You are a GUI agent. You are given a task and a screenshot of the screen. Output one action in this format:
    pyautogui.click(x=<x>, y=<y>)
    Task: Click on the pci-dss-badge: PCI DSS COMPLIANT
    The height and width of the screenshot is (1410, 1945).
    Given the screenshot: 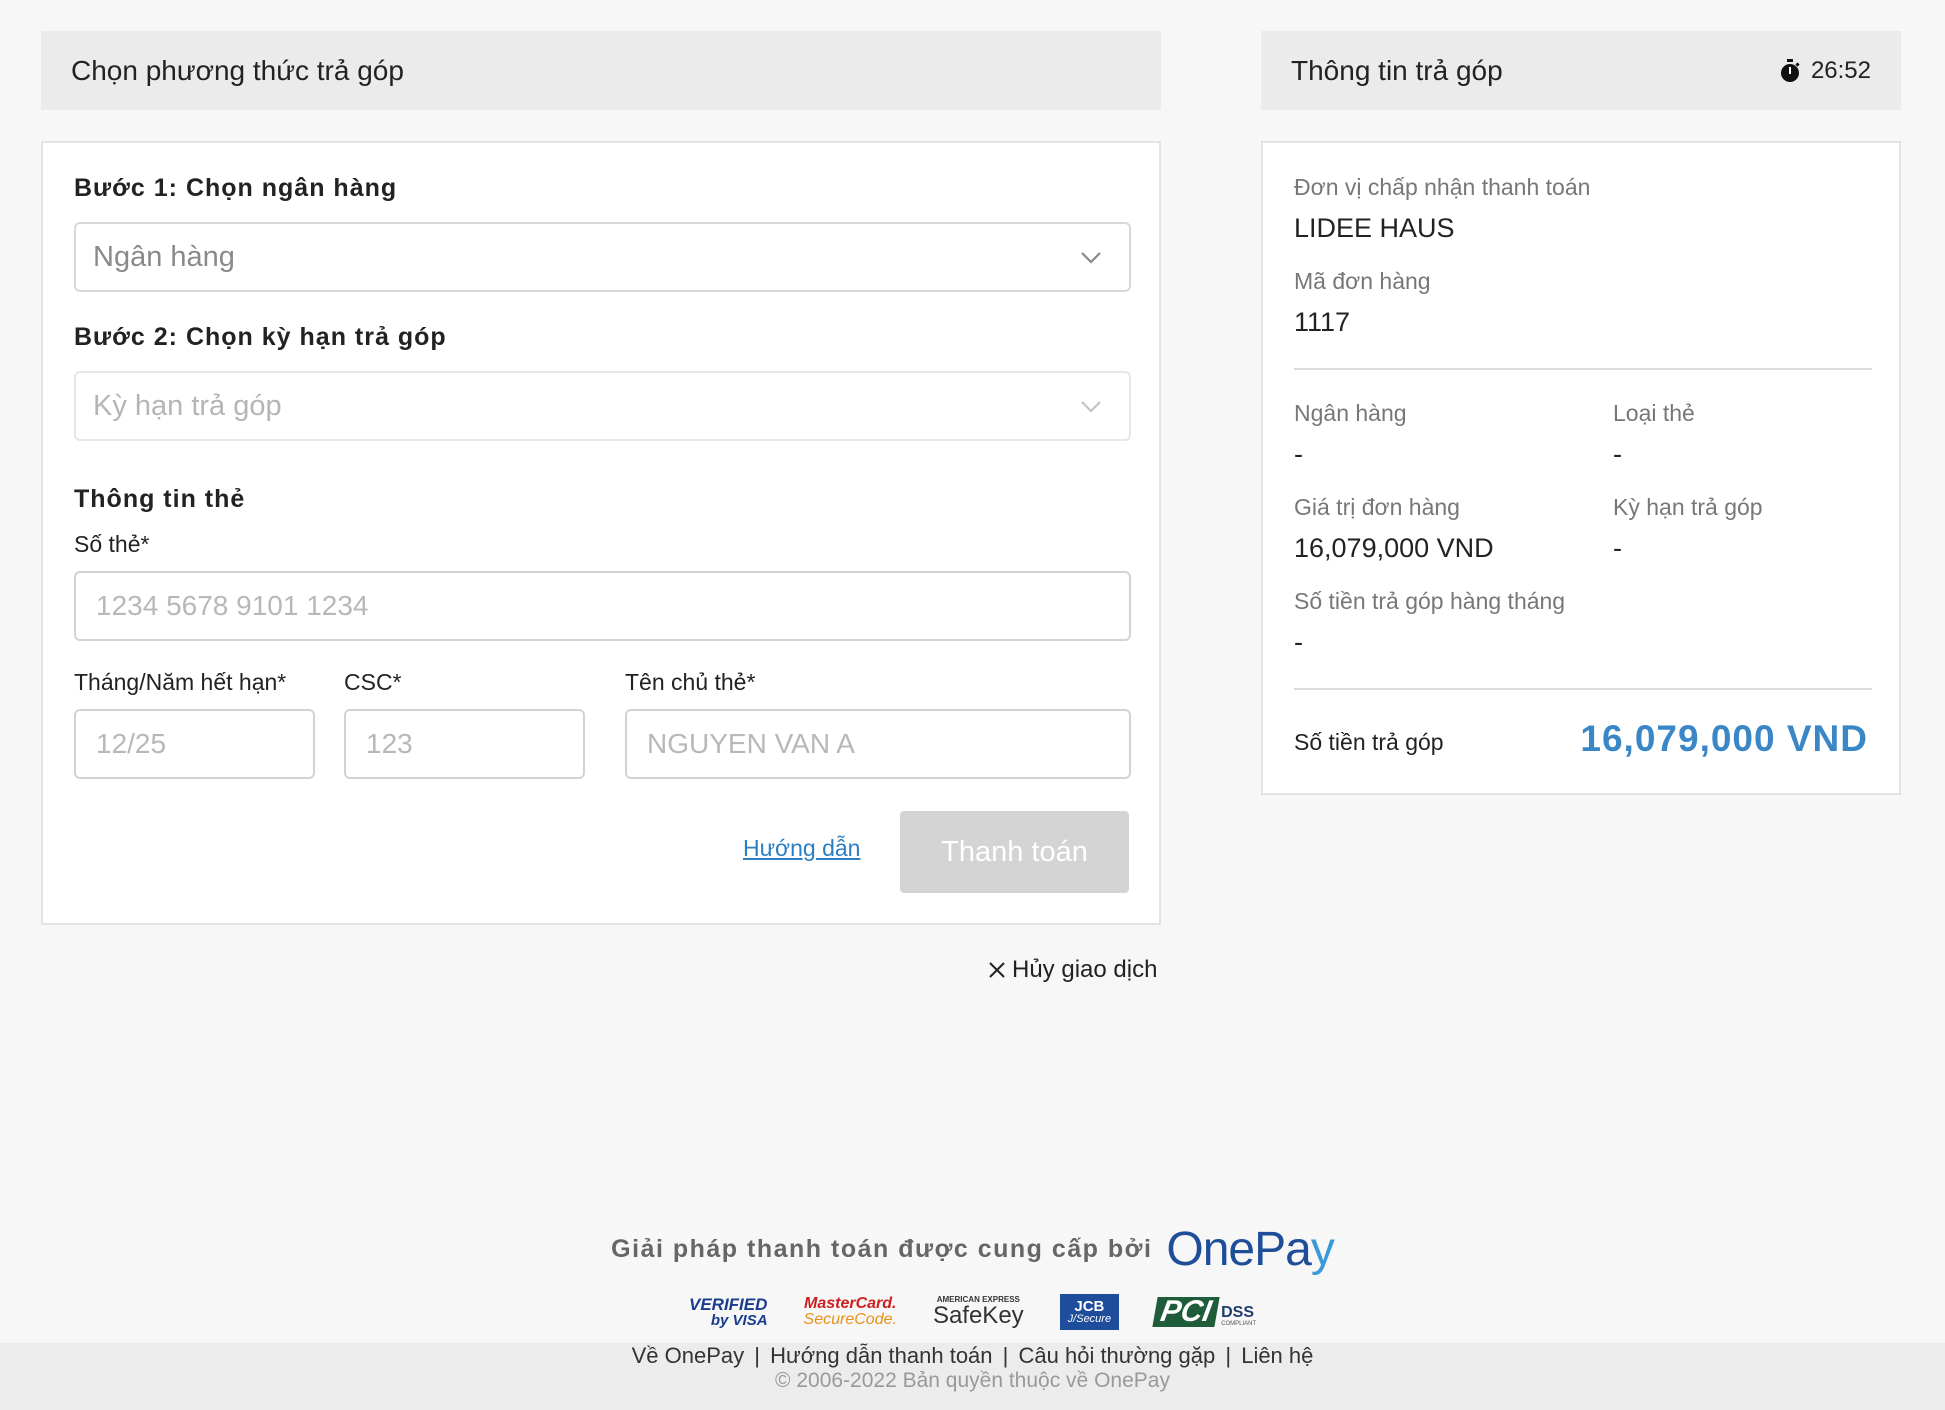 What is the action you would take?
    pyautogui.click(x=1204, y=1311)
    